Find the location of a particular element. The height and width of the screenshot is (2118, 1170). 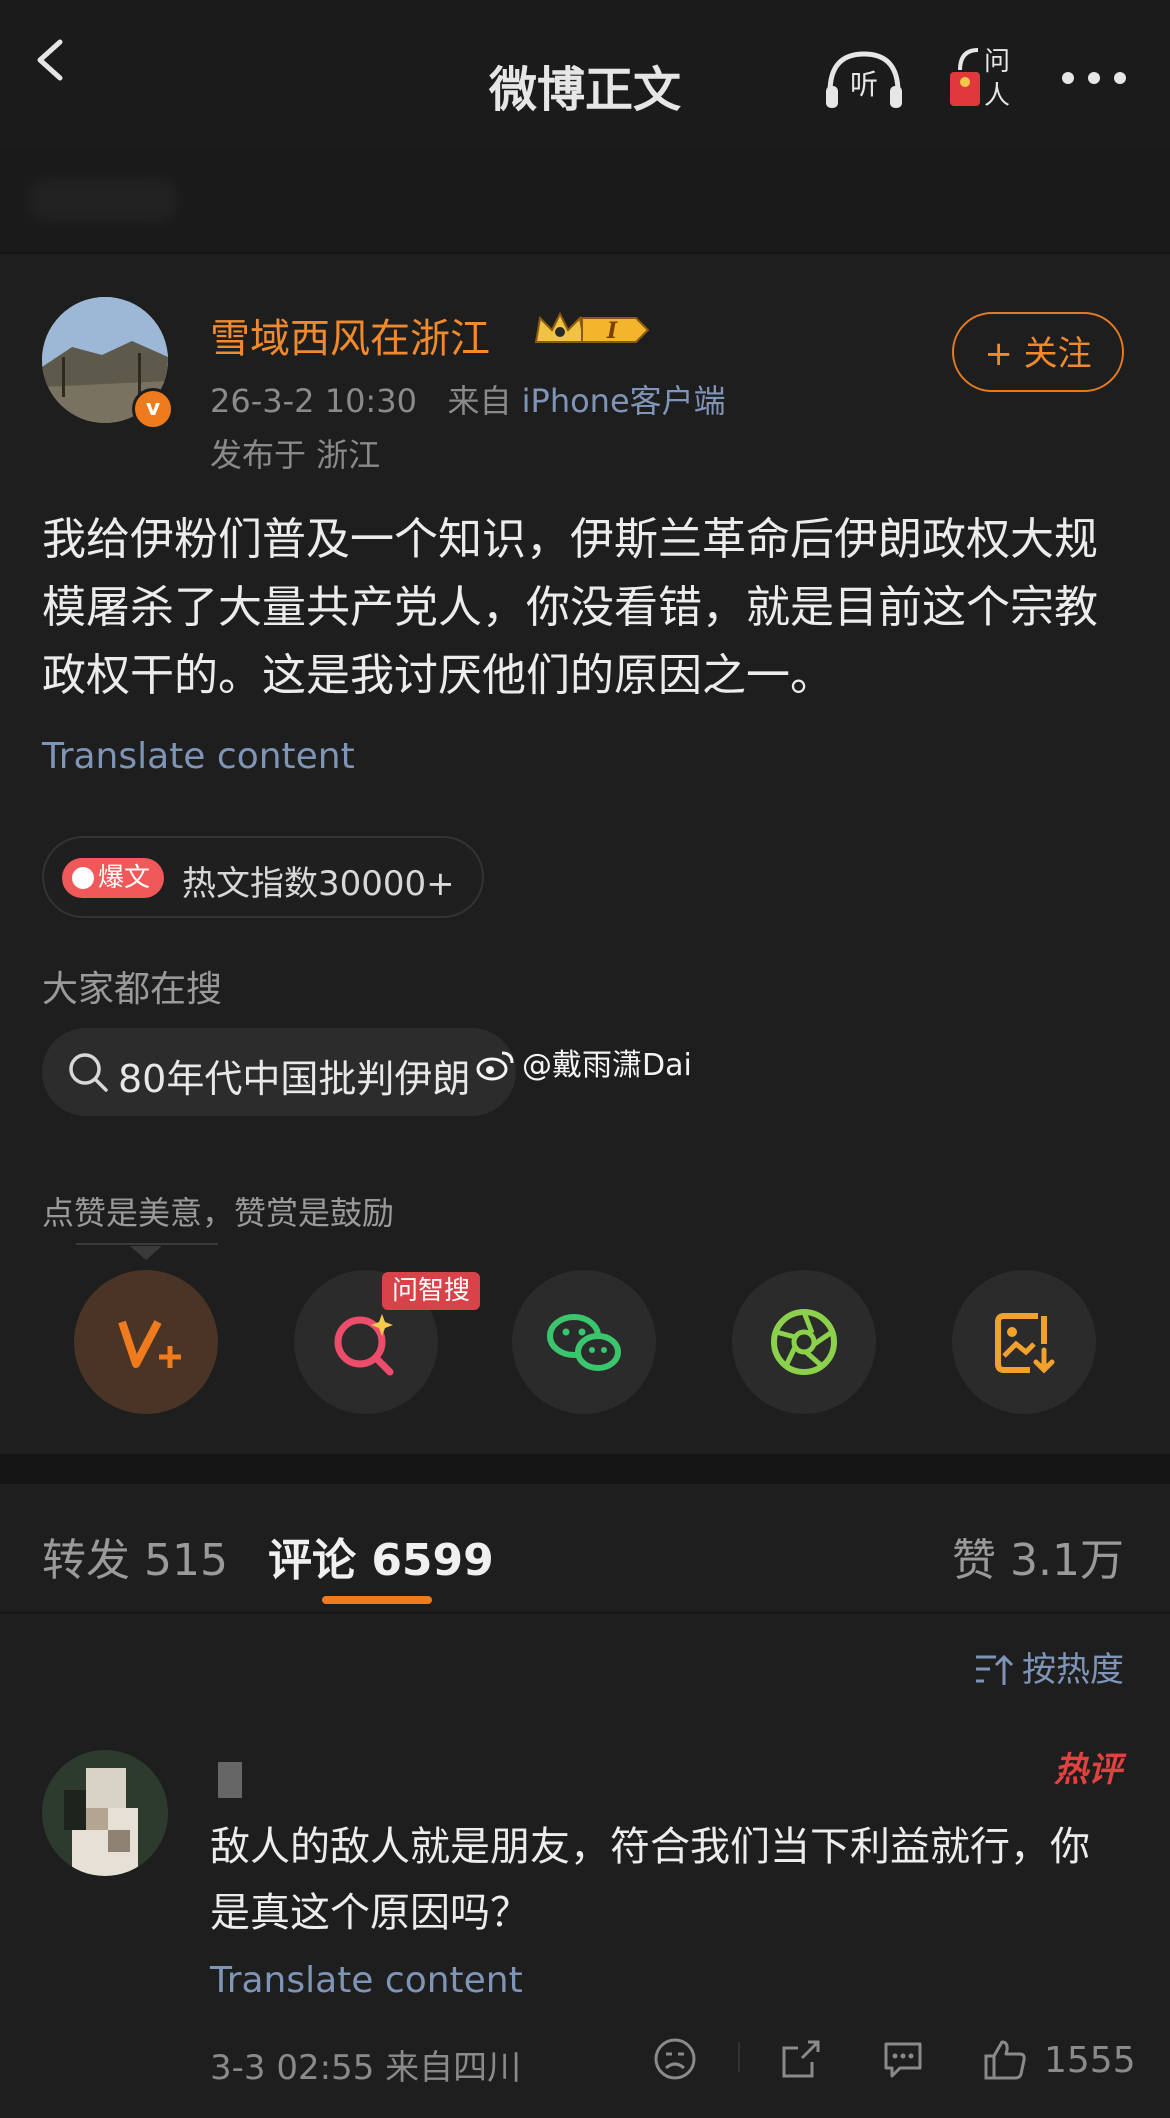

post-meta: 26-3-2 10:30 来自 iPhone客户端 is located at coordinates (468, 399).